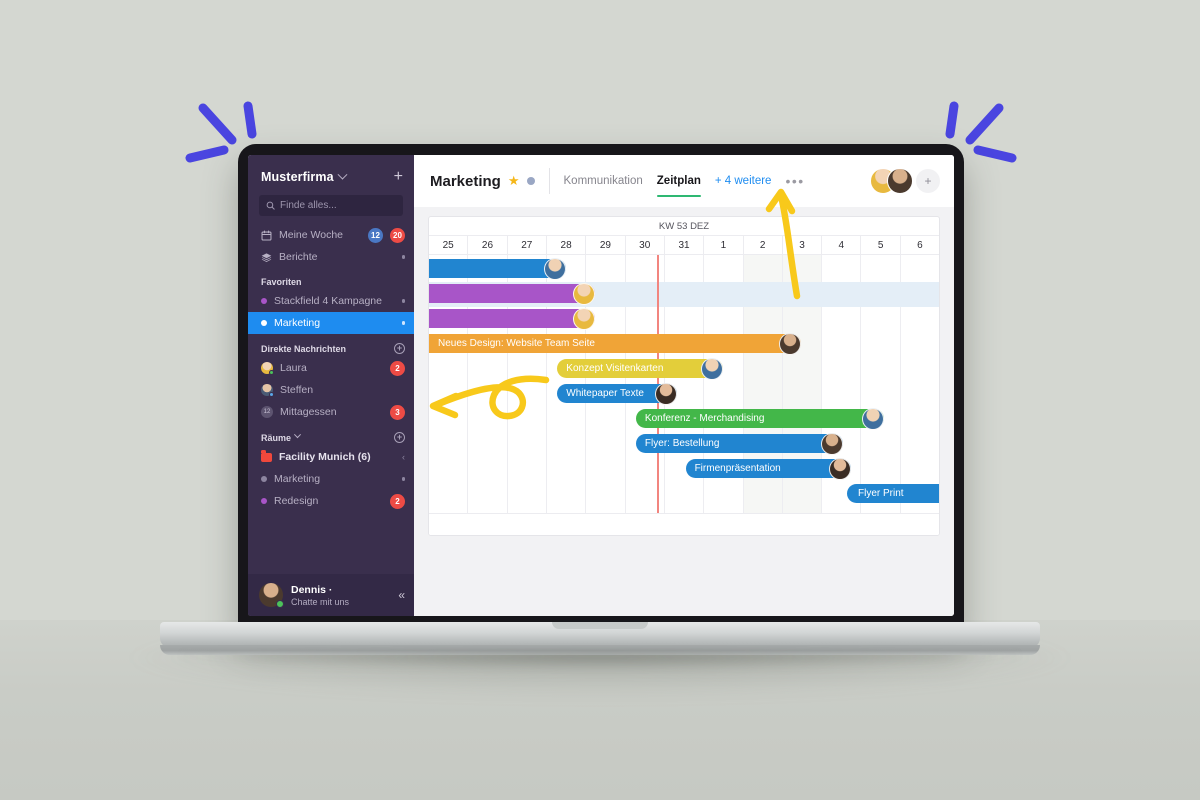 The width and height of the screenshot is (1200, 800). What do you see at coordinates (297, 323) in the screenshot?
I see `sidebar-item-label: Marketing` at bounding box center [297, 323].